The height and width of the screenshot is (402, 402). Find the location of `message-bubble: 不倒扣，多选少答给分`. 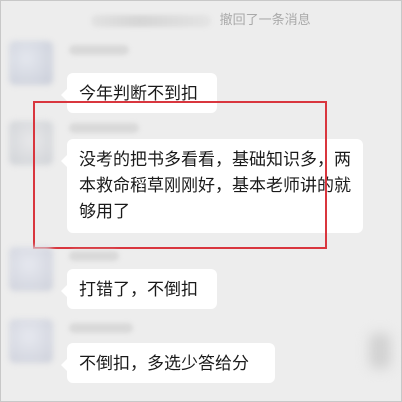

message-bubble: 不倒扣，多选少答给分 is located at coordinates (168, 363).